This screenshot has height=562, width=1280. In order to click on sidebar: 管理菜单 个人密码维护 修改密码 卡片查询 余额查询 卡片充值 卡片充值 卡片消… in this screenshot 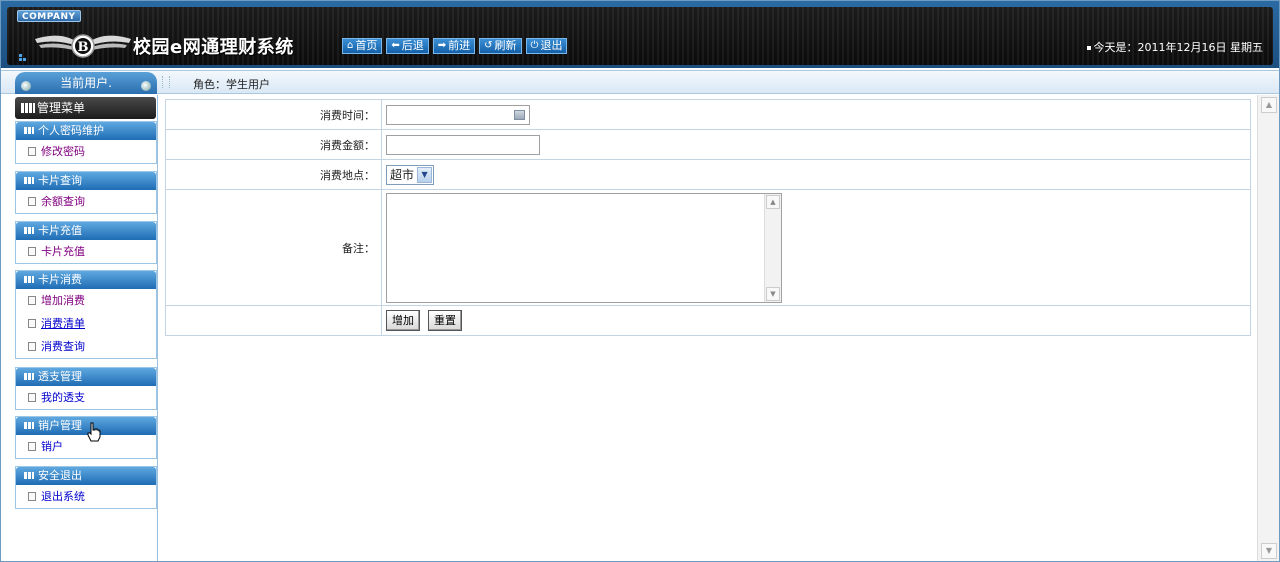, I will do `click(86, 328)`.